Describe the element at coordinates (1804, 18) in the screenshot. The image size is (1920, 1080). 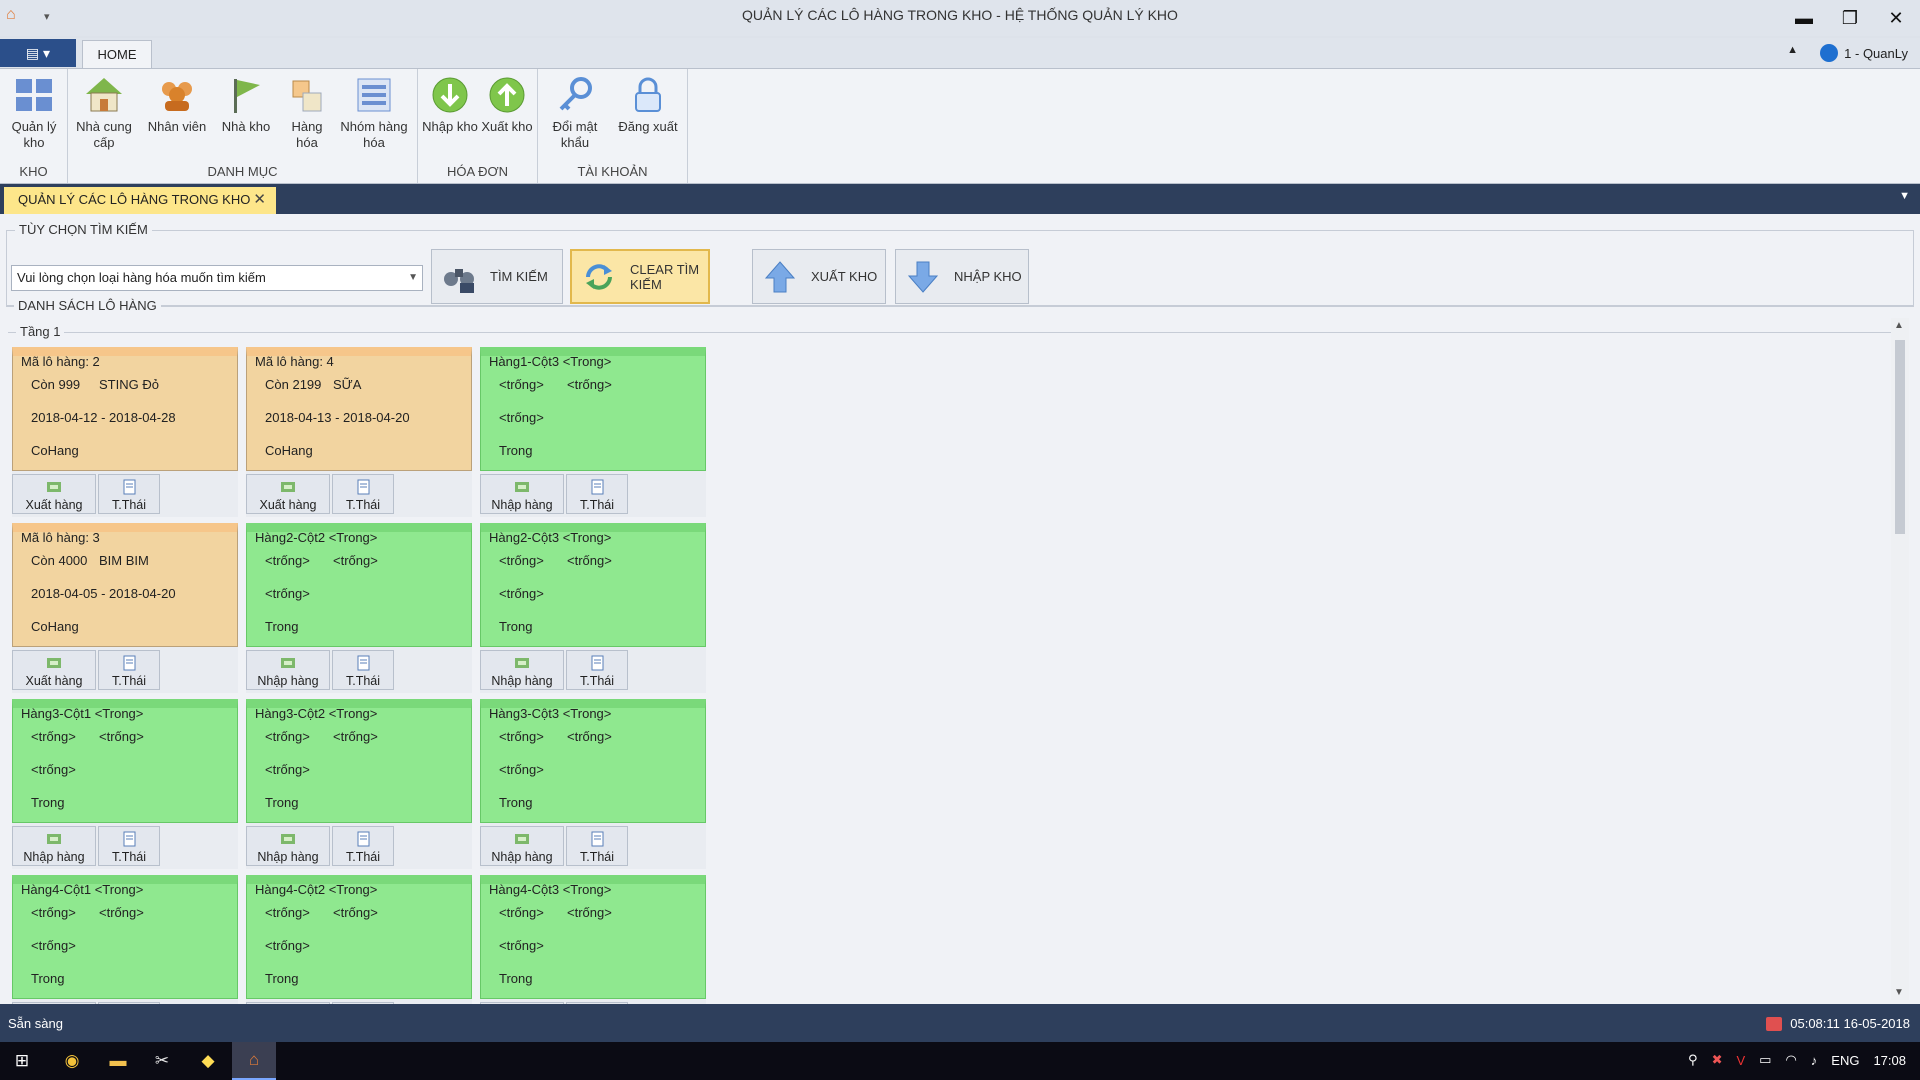
I see `minimize-button: ▬` at that location.